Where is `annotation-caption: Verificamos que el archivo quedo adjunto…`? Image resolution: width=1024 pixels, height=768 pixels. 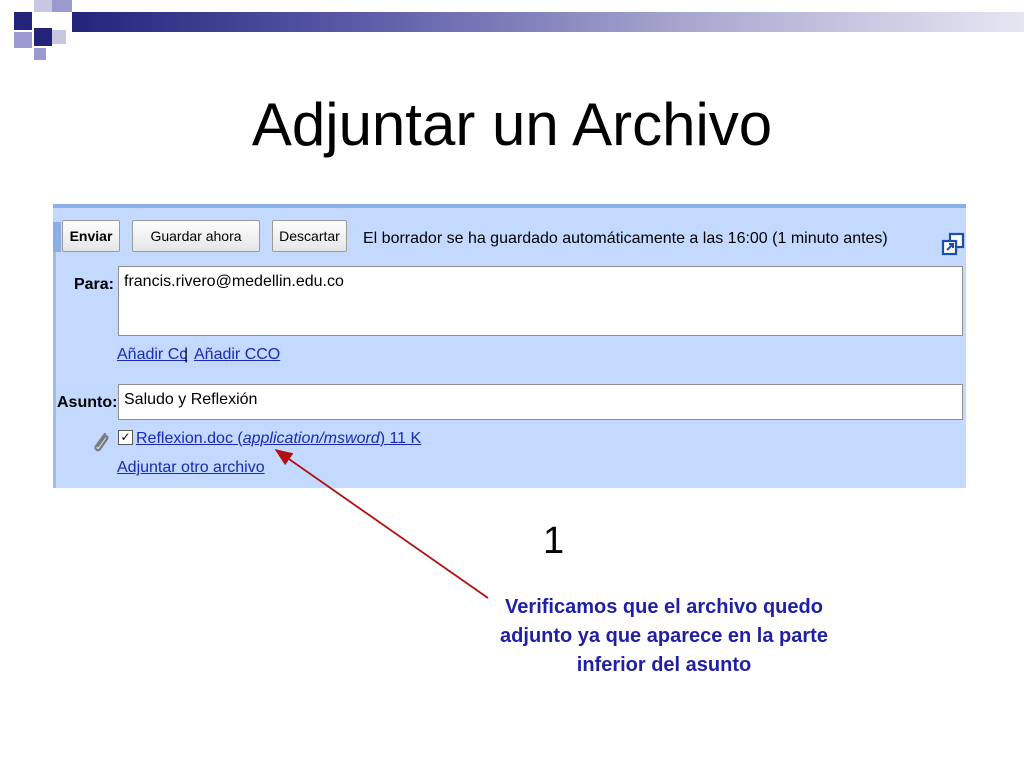
annotation-caption: Verificamos que el archivo quedo adjunto… is located at coordinates (664, 636).